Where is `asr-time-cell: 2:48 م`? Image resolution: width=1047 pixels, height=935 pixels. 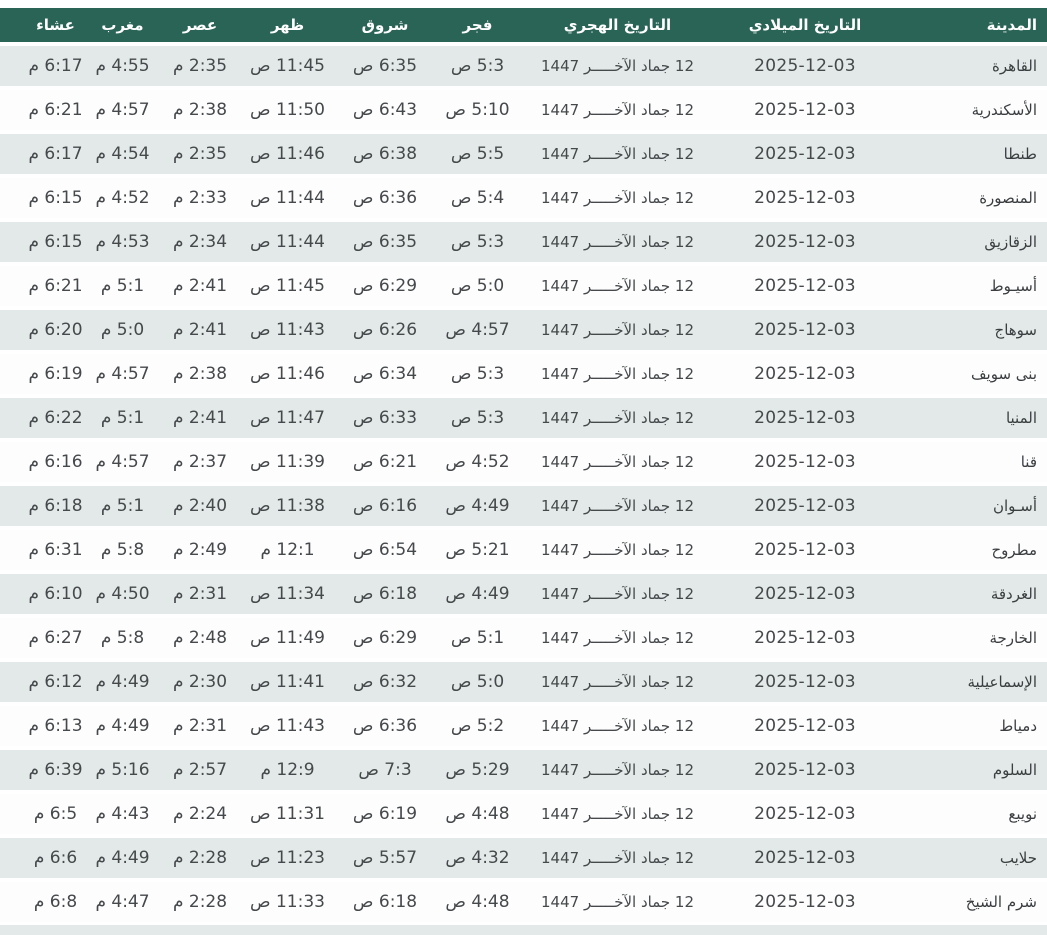
asr-time-cell: 2:48 م is located at coordinates (200, 637).